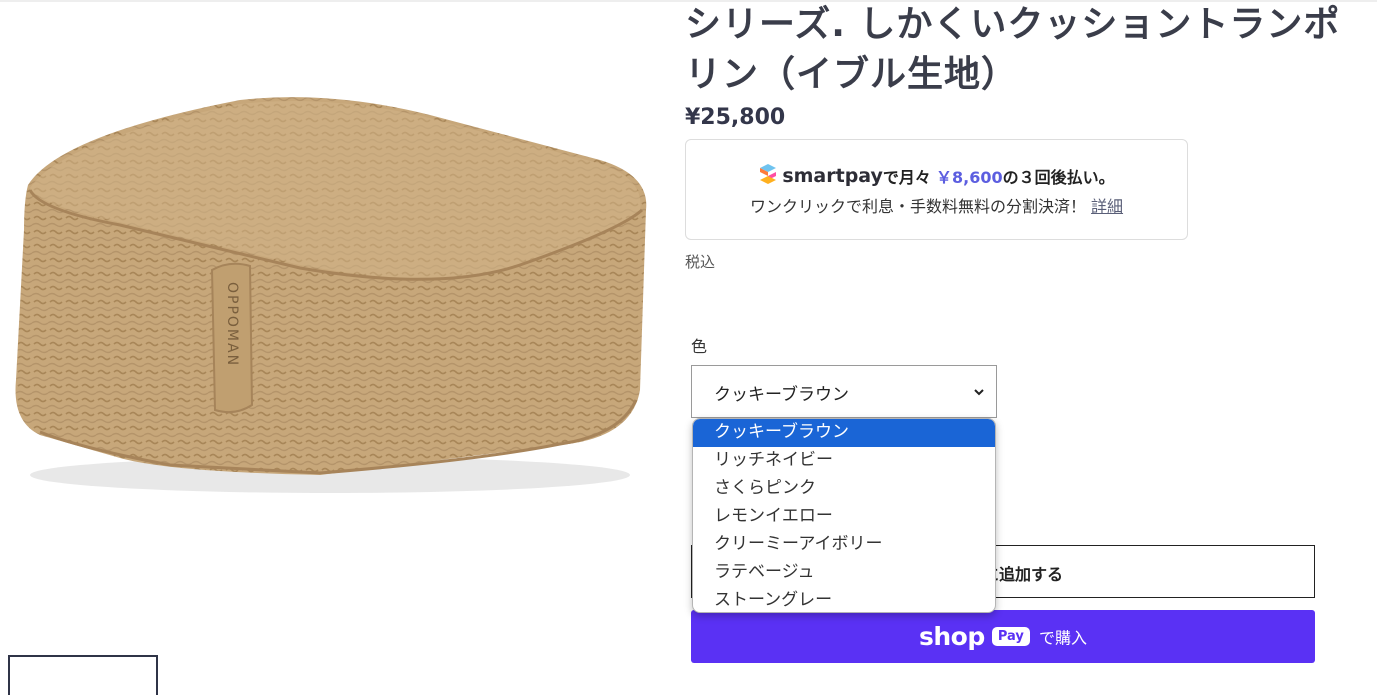 This screenshot has height=695, width=1377. What do you see at coordinates (952, 636) in the screenshot?
I see `shop-pay-logo: shop` at bounding box center [952, 636].